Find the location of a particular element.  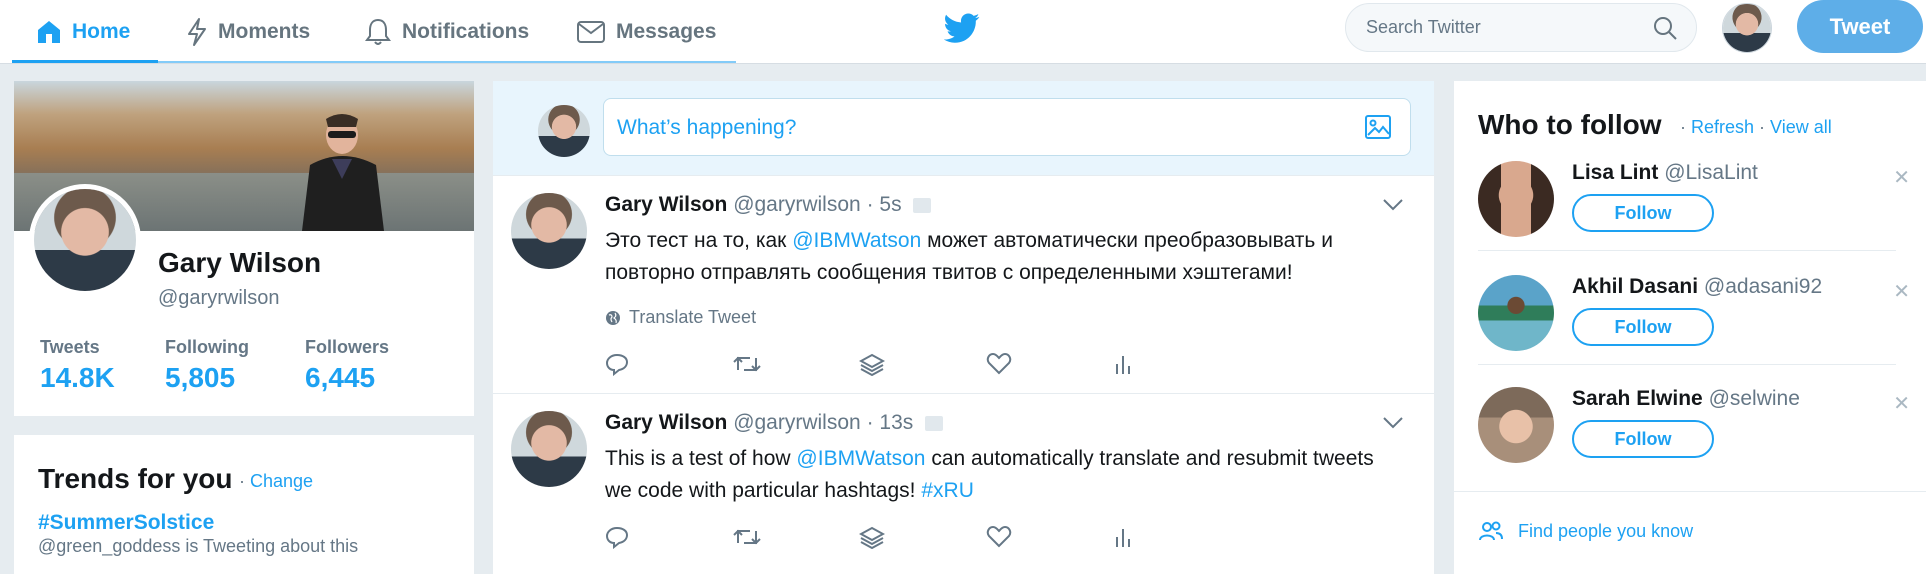

stat-following: Following 5,805 is located at coordinates (207, 365).